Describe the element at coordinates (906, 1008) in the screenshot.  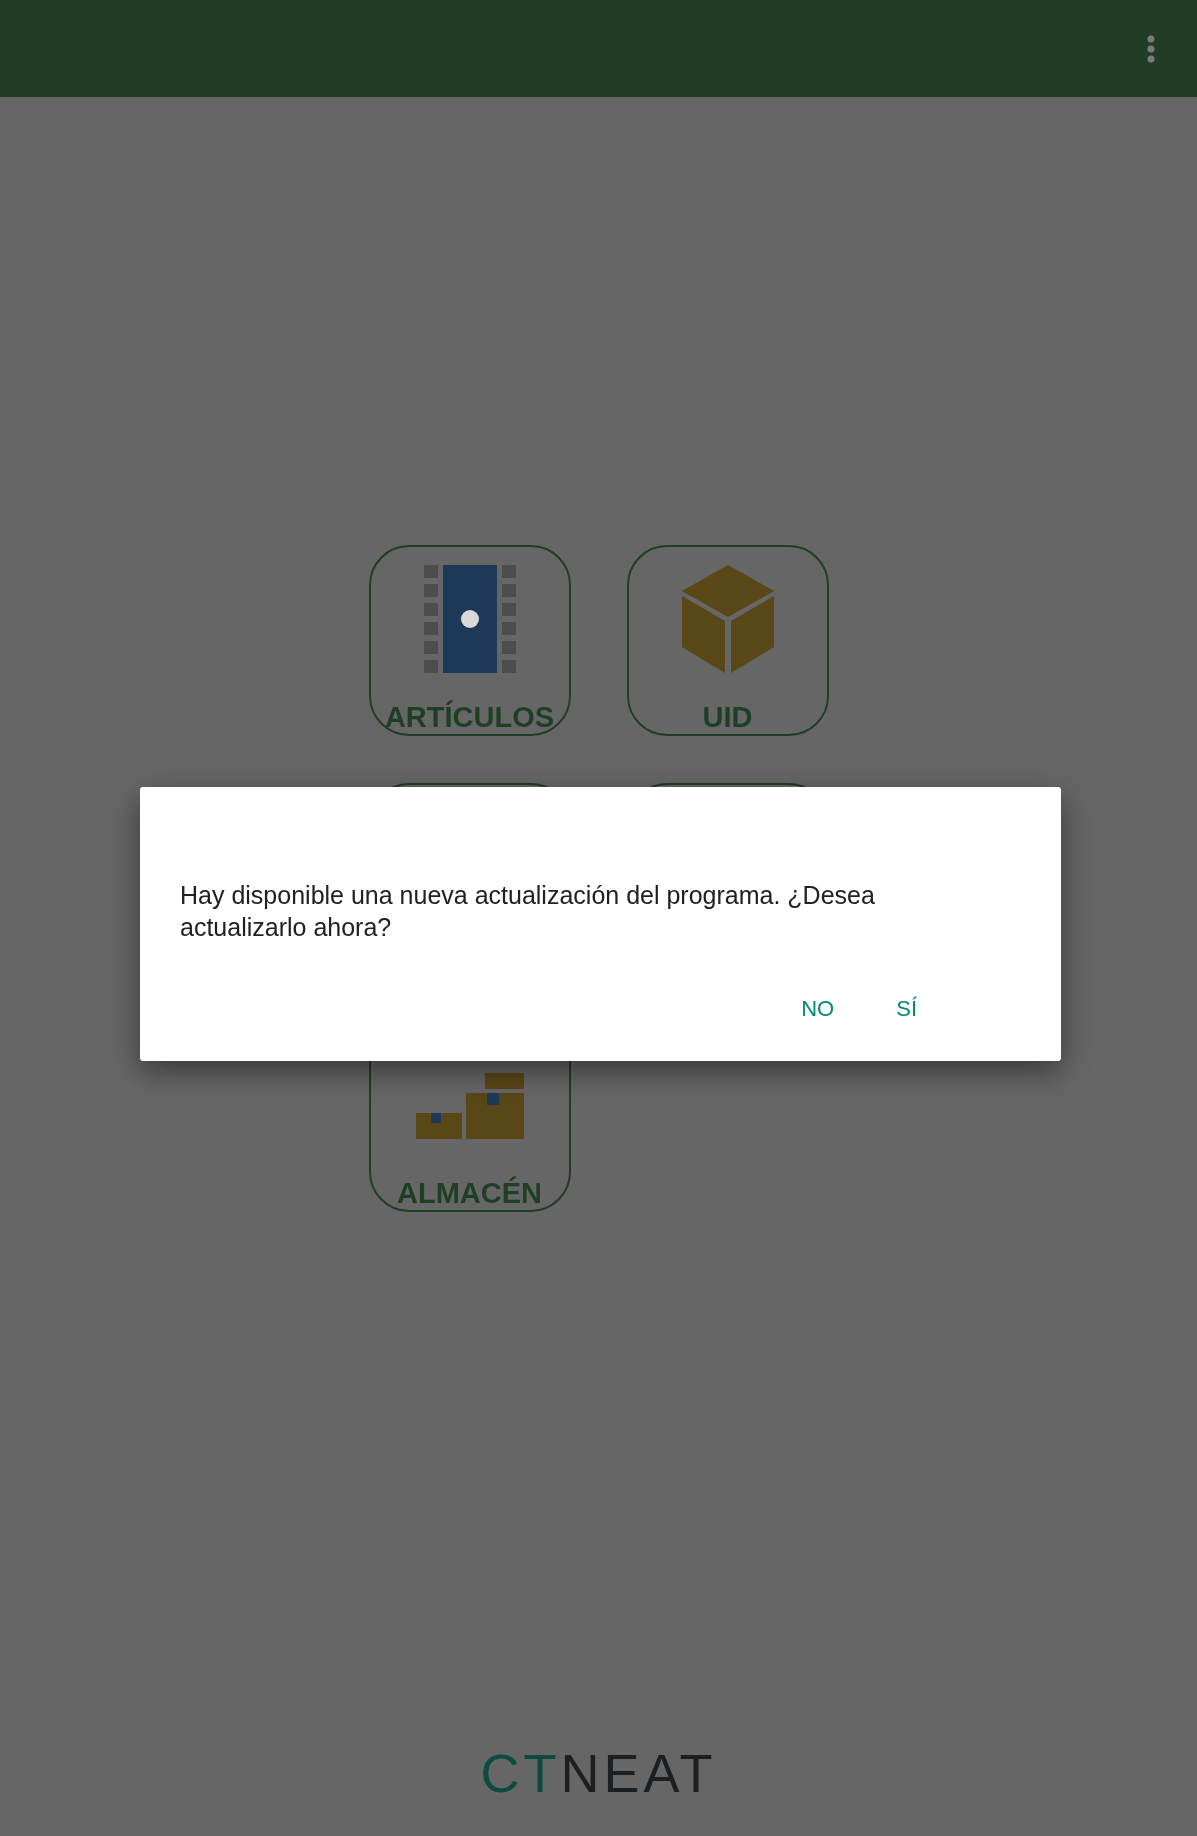
I see `dialog-button: SÍ` at that location.